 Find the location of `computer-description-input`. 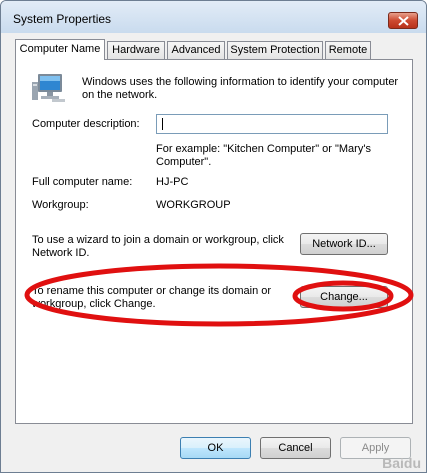

computer-description-input is located at coordinates (272, 124).